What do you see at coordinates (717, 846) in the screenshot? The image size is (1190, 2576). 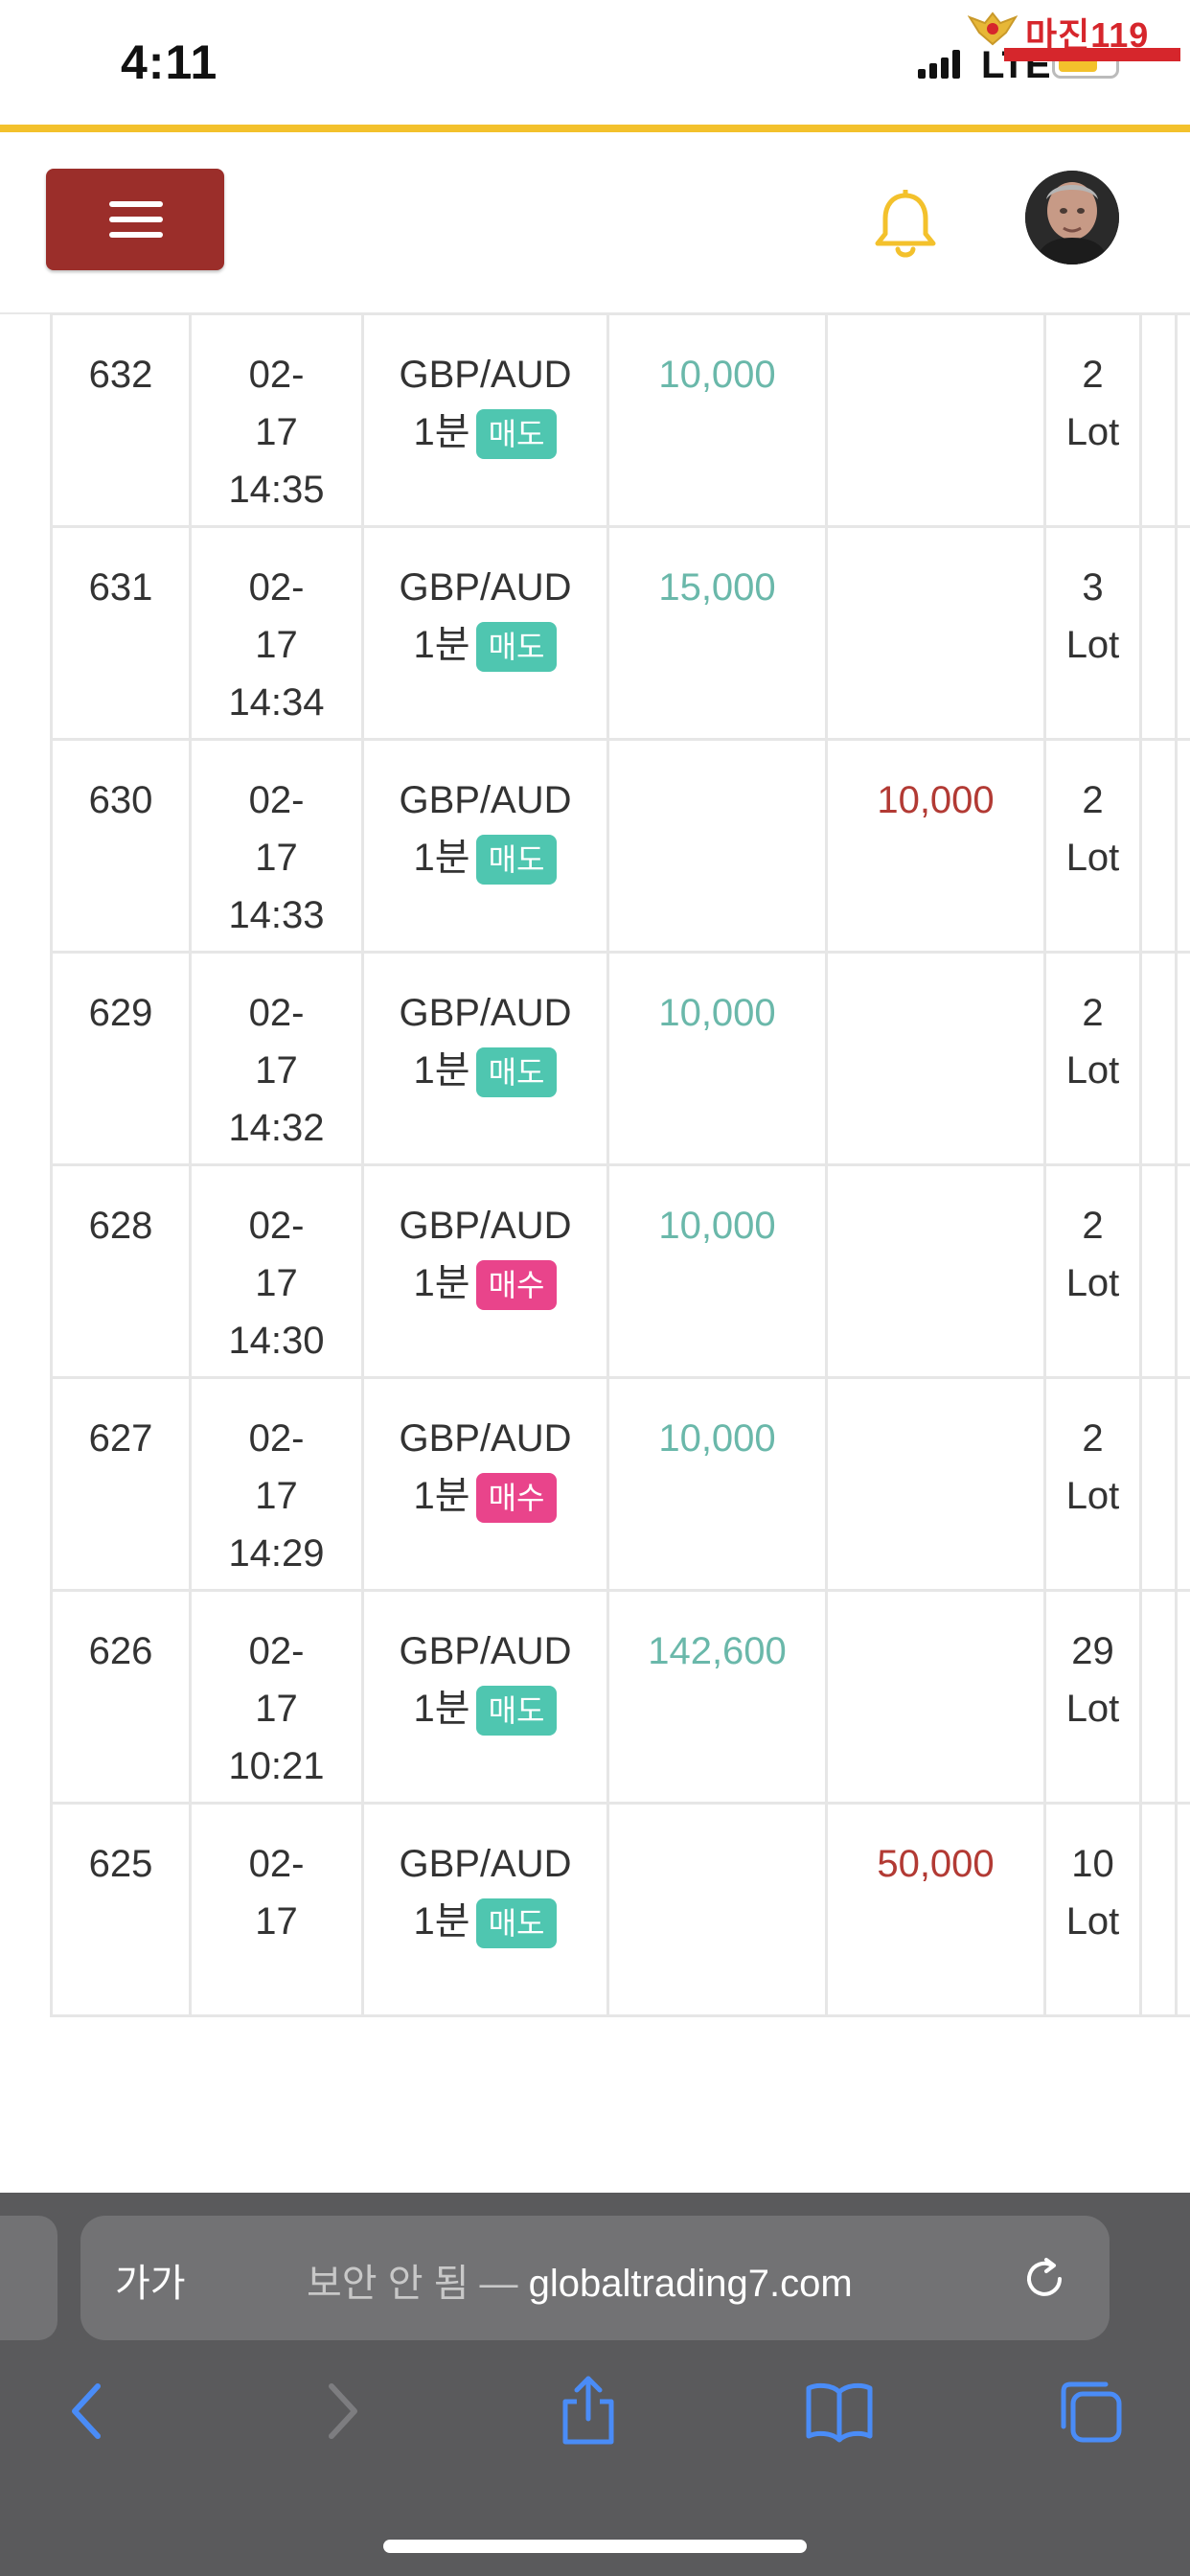 I see `cell-profit` at bounding box center [717, 846].